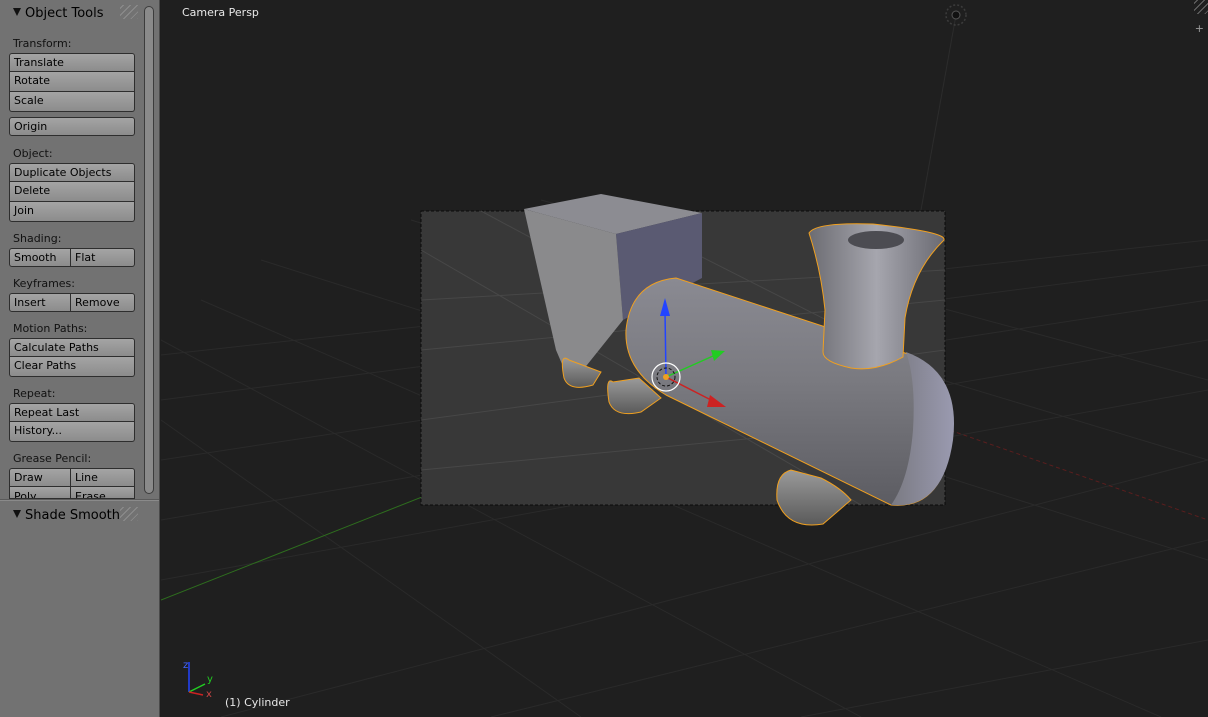 This screenshot has width=1208, height=717. Describe the element at coordinates (198, 680) in the screenshot. I see `view-axis-gizmo: y x z` at that location.